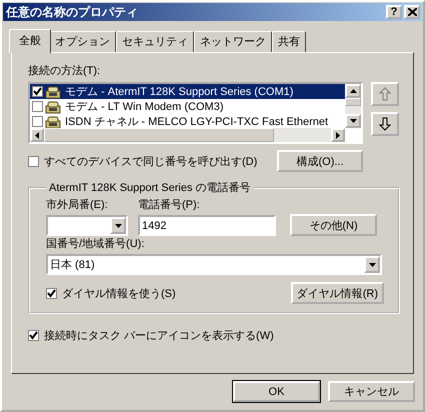 This screenshot has height=412, width=425. I want to click on vertical-scrollbar, so click(353, 106).